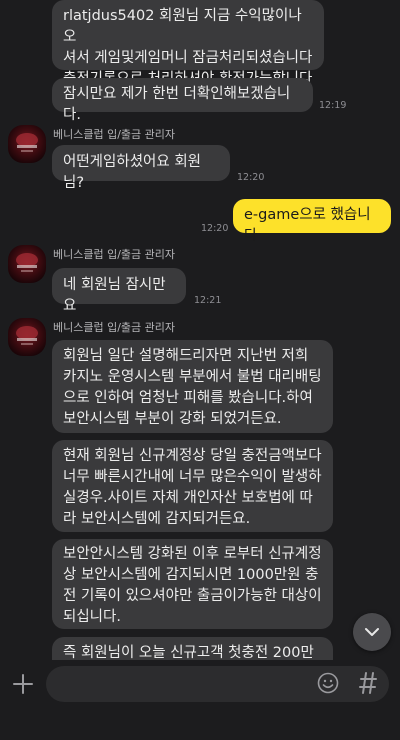 The image size is (400, 740). I want to click on message-bubble: 어떤게임하셨어요 회원님?, so click(141, 168).